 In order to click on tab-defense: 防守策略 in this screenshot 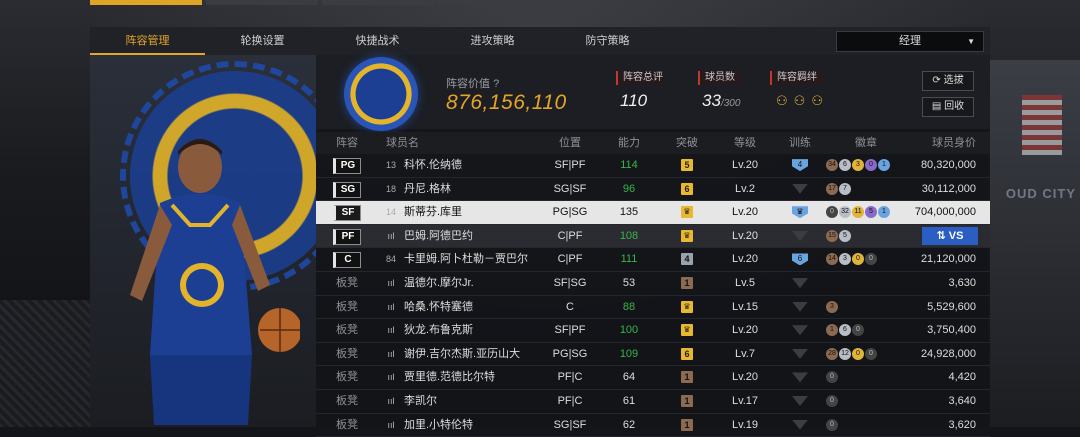, I will do `click(607, 41)`.